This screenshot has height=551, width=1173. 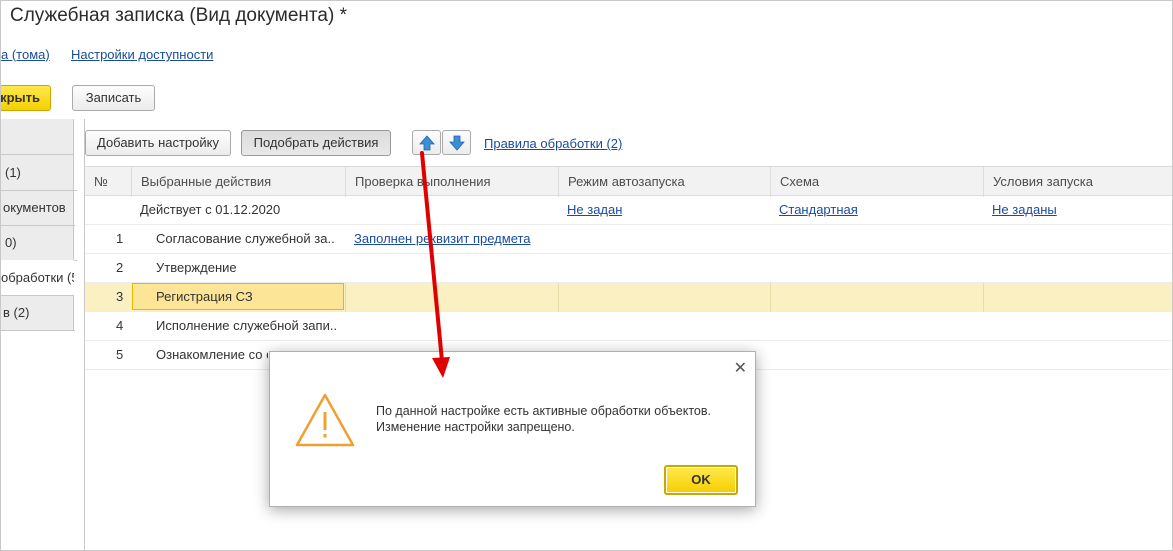 I want to click on table-row: 2 Утверждение, so click(x=628, y=268).